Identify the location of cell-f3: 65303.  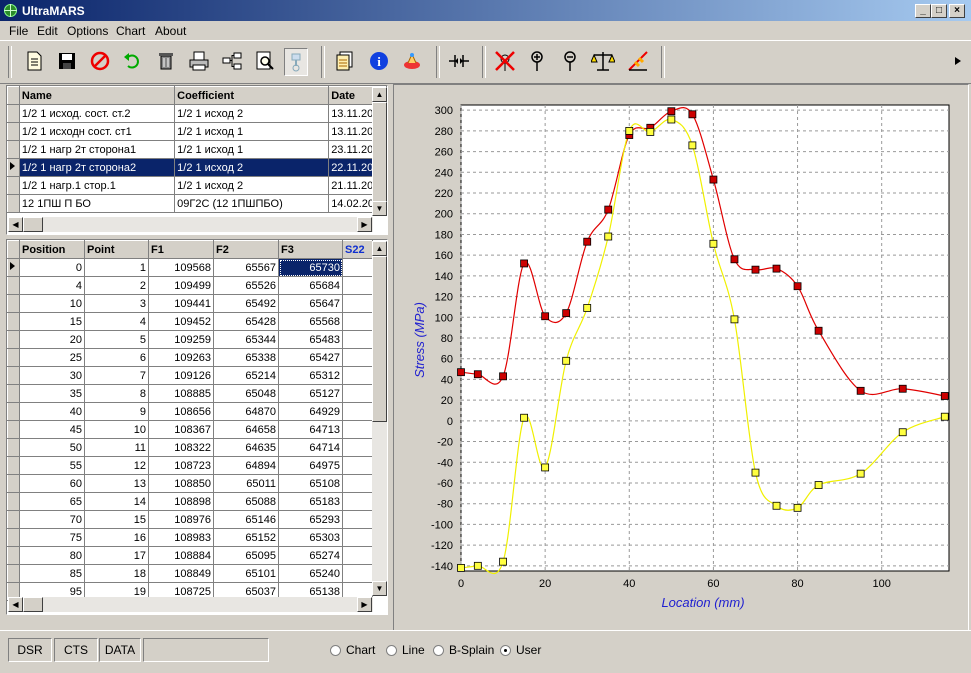
(310, 537).